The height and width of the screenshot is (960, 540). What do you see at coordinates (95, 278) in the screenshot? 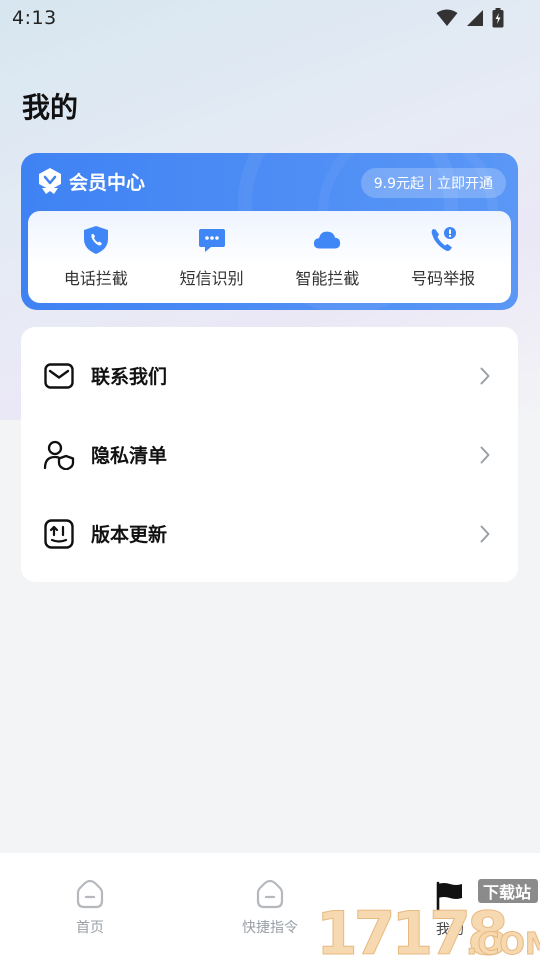
I see `feature-label: 电话拦截` at bounding box center [95, 278].